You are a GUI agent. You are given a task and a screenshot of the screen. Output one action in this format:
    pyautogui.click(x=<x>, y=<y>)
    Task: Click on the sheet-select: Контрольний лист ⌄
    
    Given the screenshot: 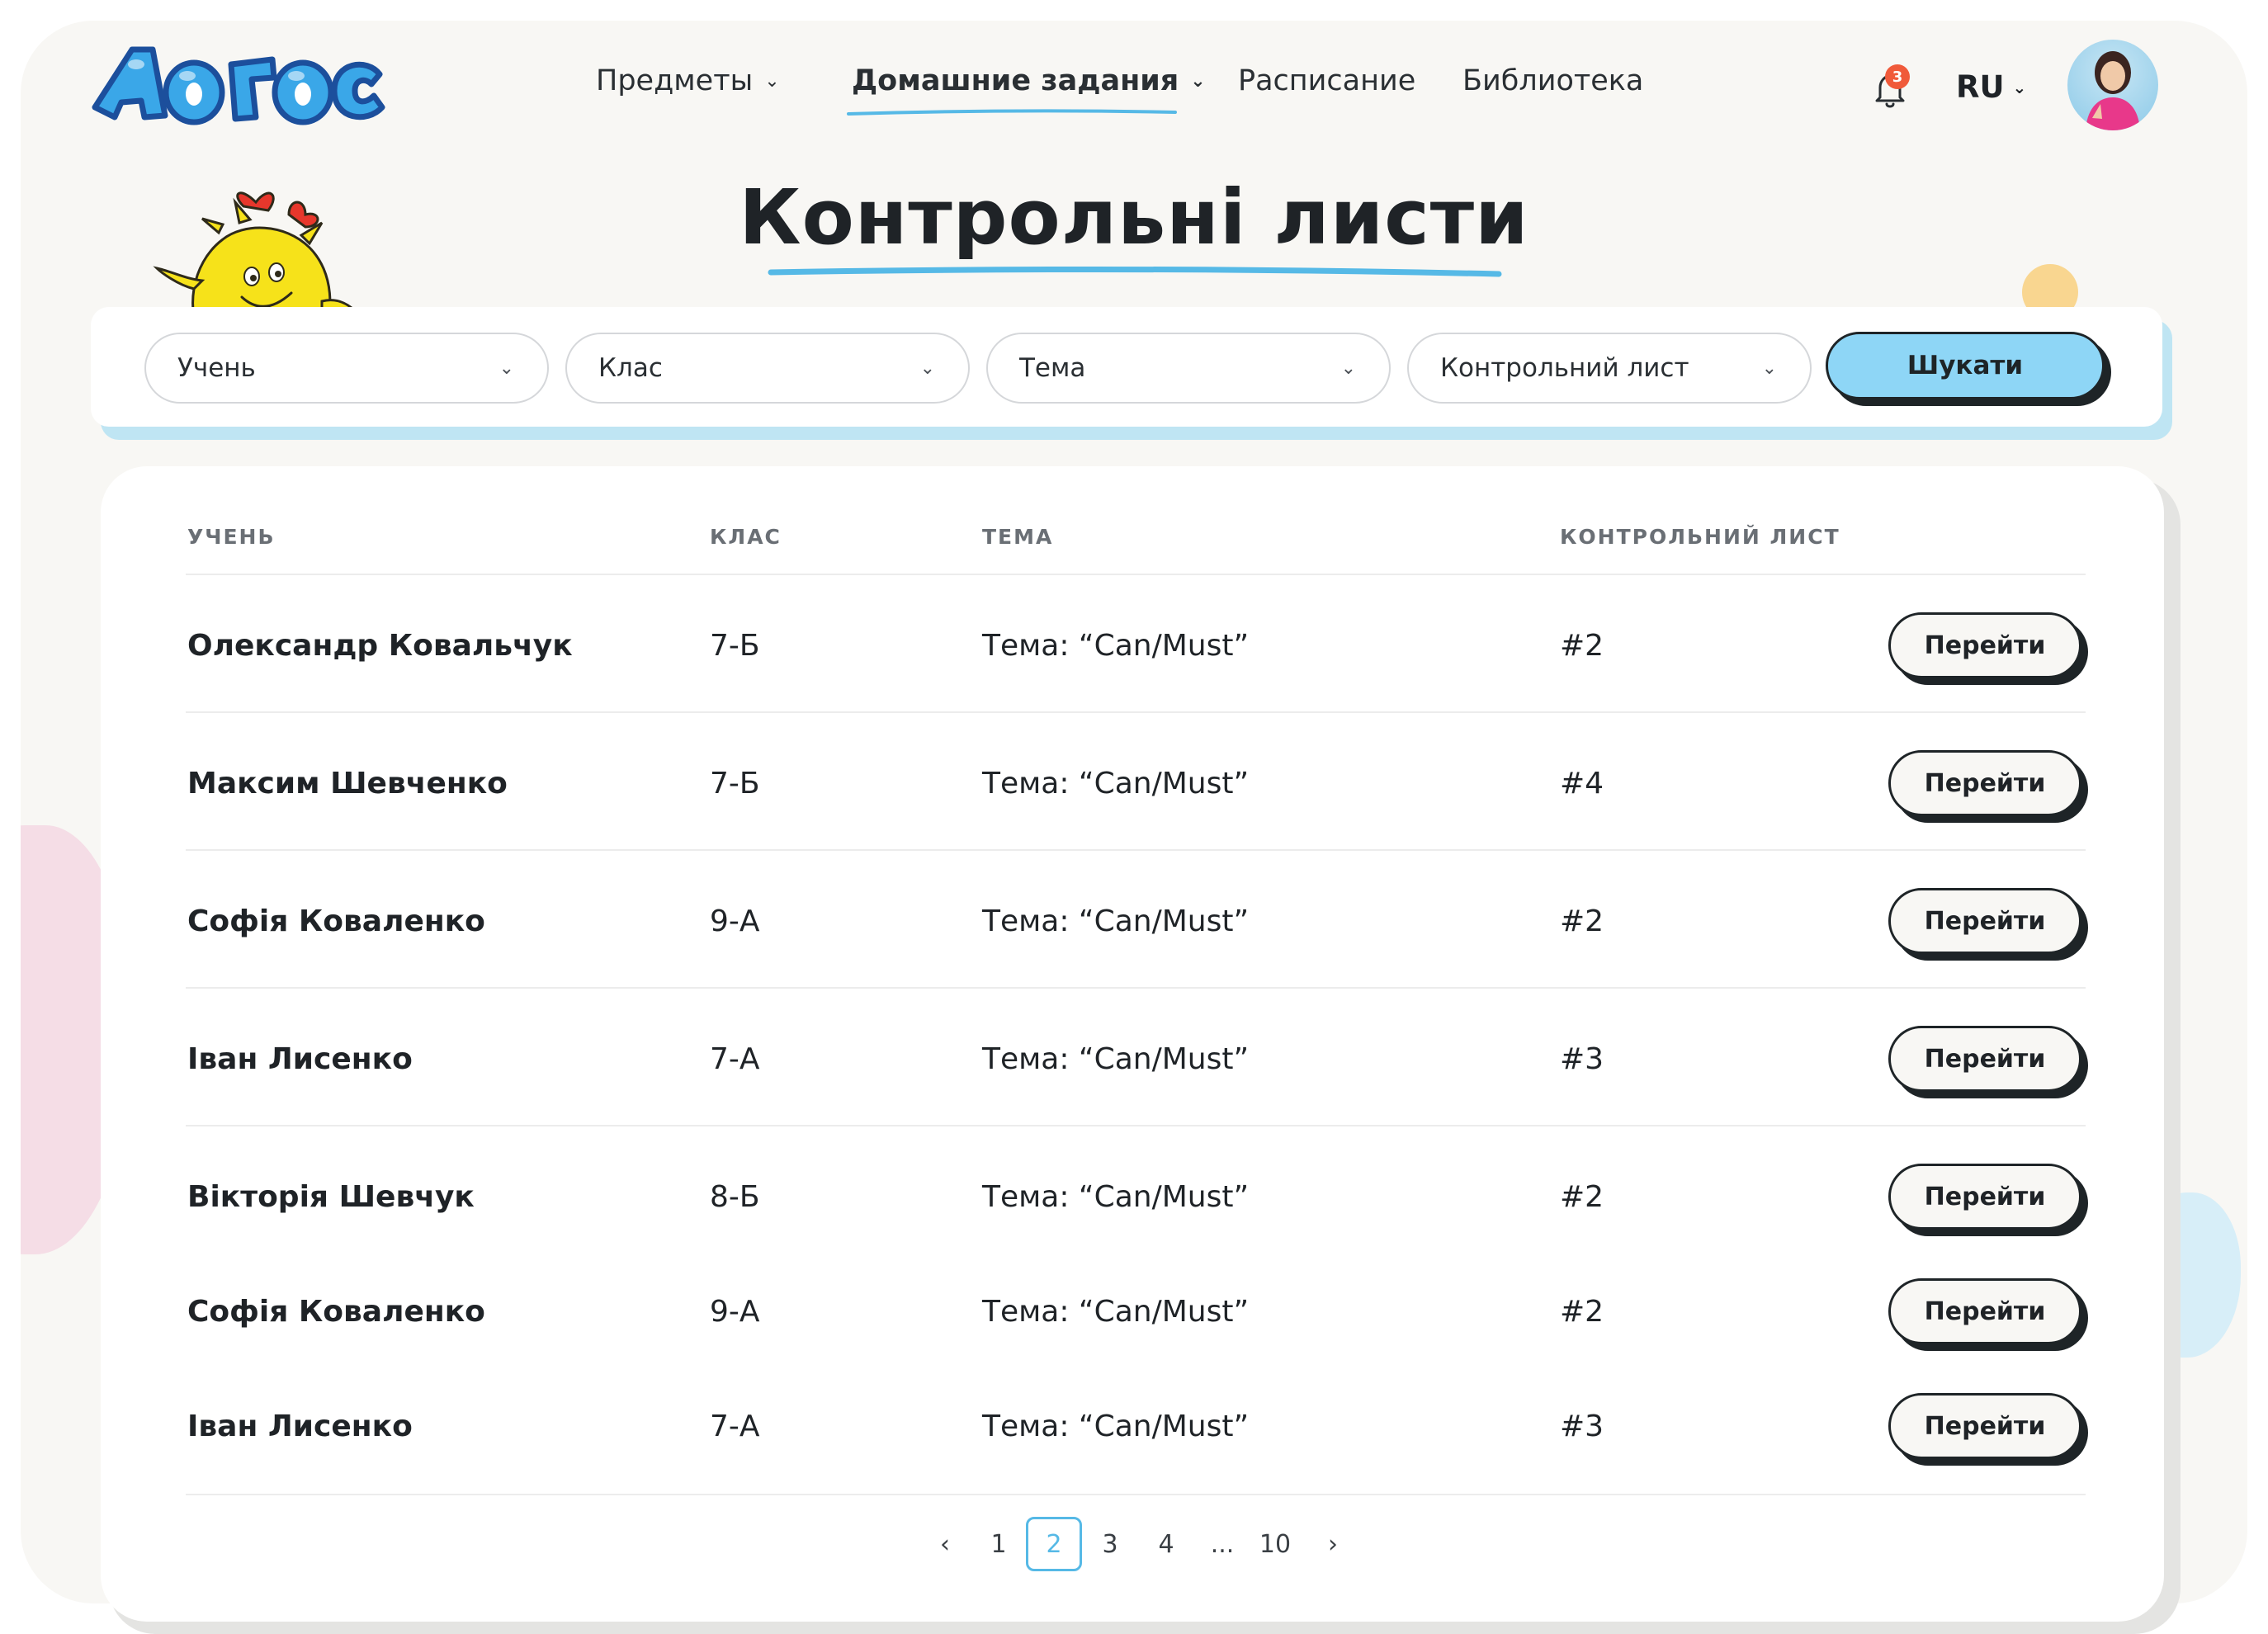 What is the action you would take?
    pyautogui.click(x=1610, y=368)
    